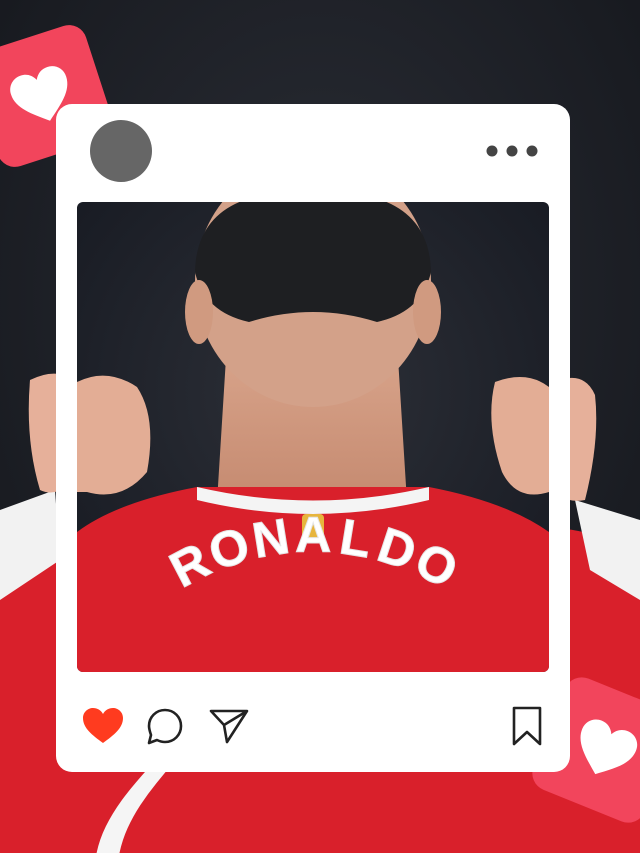  Describe the element at coordinates (121, 151) in the screenshot. I see `avatar` at that location.